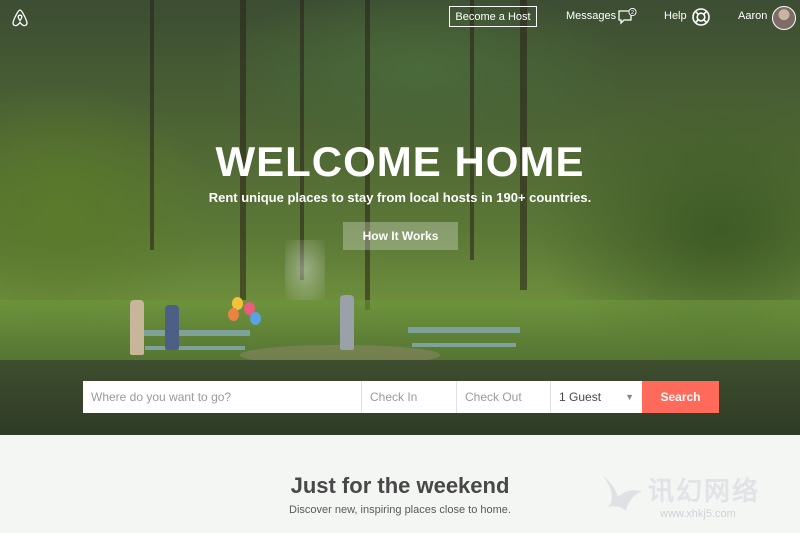 This screenshot has width=800, height=533. I want to click on search-button: Search, so click(680, 397).